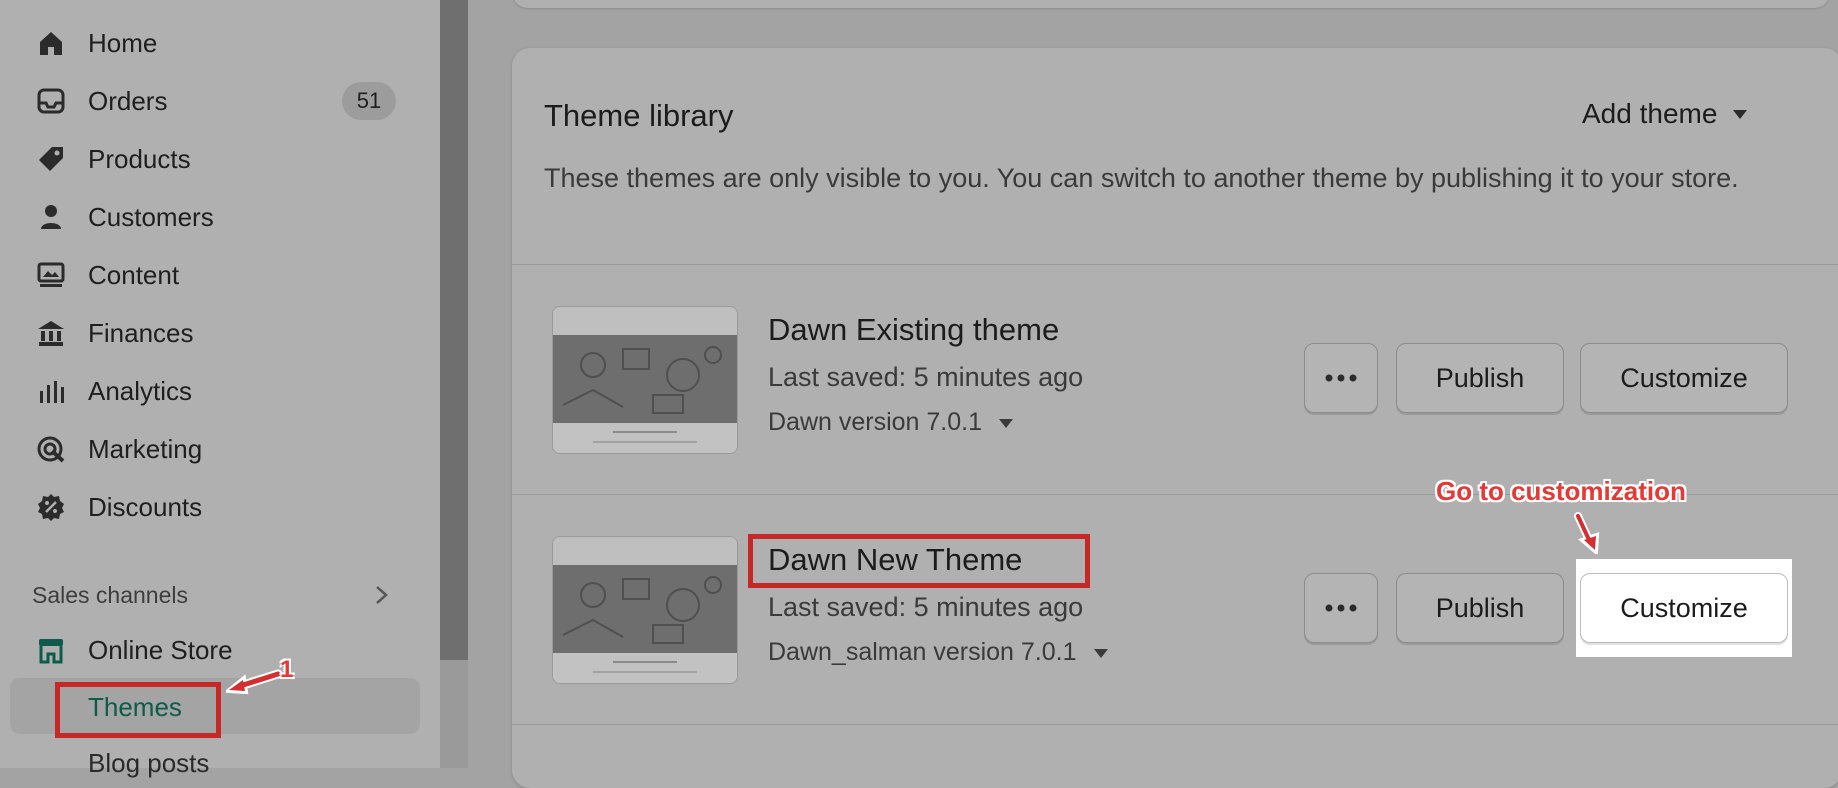 This screenshot has height=788, width=1838. What do you see at coordinates (51, 159) in the screenshot?
I see `tag-icon` at bounding box center [51, 159].